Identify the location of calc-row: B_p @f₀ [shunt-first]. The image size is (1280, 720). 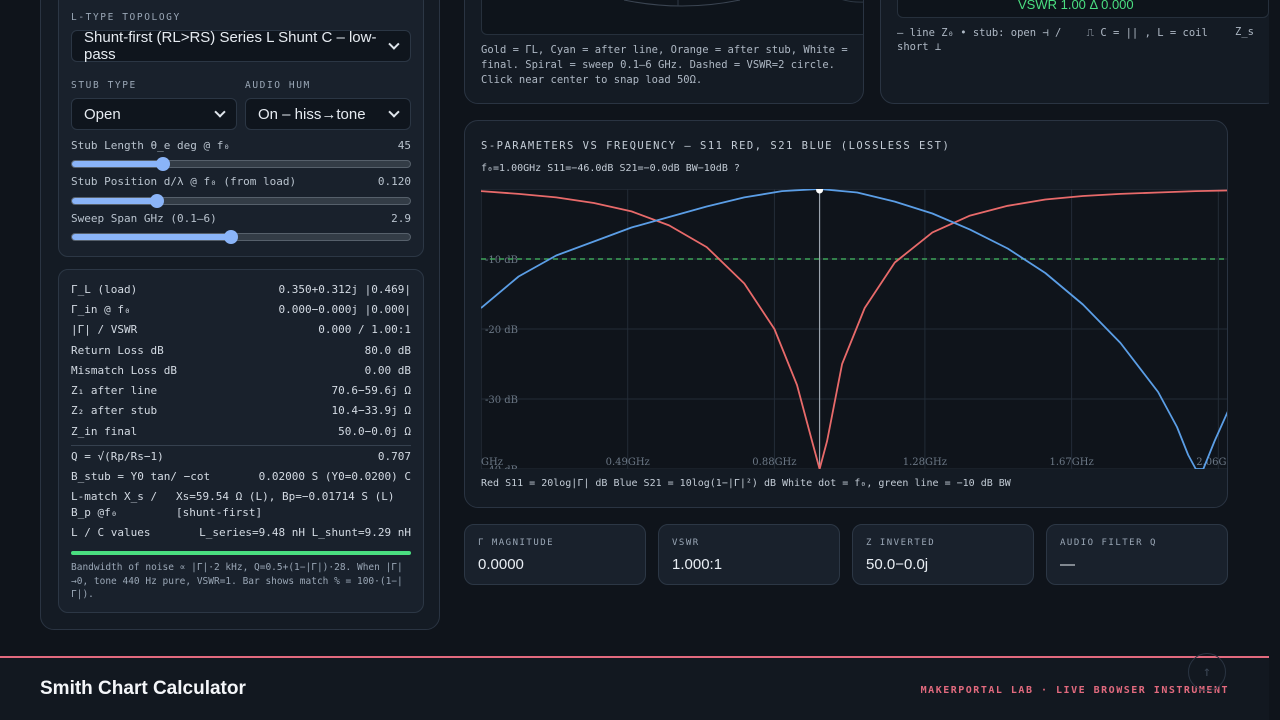
(241, 514).